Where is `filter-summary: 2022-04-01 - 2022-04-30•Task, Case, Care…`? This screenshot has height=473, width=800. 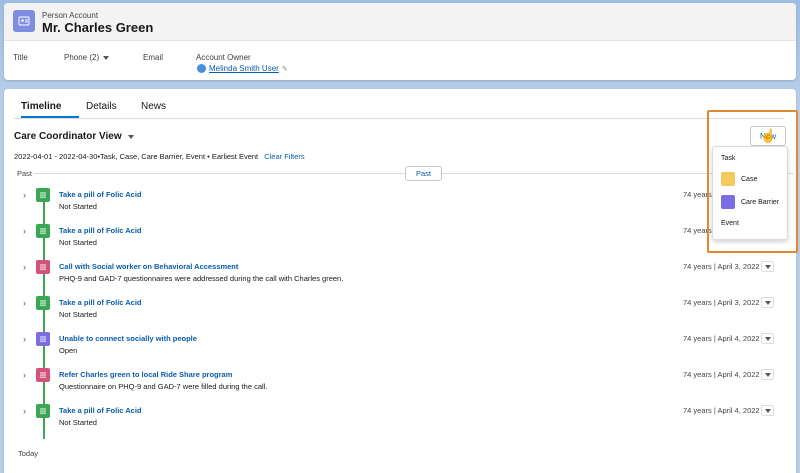 filter-summary: 2022-04-01 - 2022-04-30•Task, Case, Care… is located at coordinates (159, 156).